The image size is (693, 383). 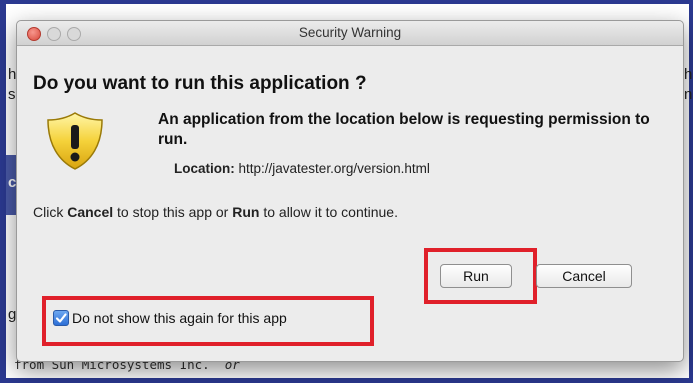 What do you see at coordinates (48, 212) in the screenshot?
I see `instruction-prefix: Click` at bounding box center [48, 212].